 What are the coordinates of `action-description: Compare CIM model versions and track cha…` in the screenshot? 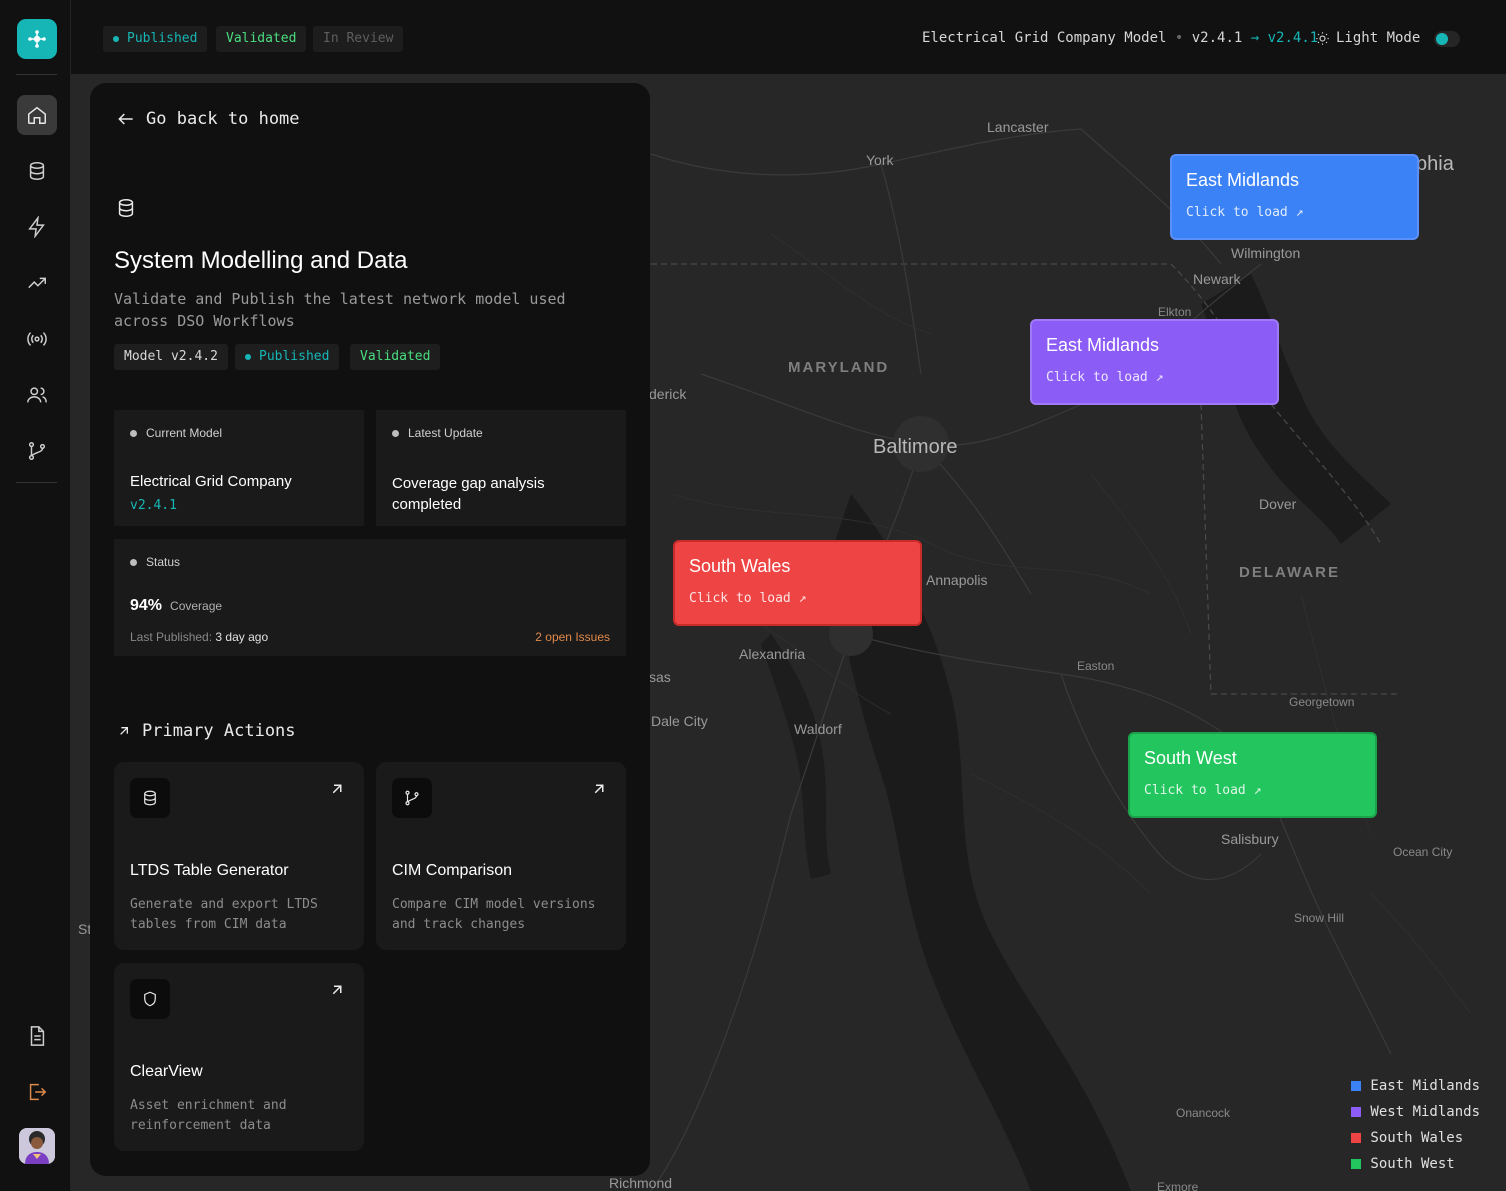 It's located at (494, 914).